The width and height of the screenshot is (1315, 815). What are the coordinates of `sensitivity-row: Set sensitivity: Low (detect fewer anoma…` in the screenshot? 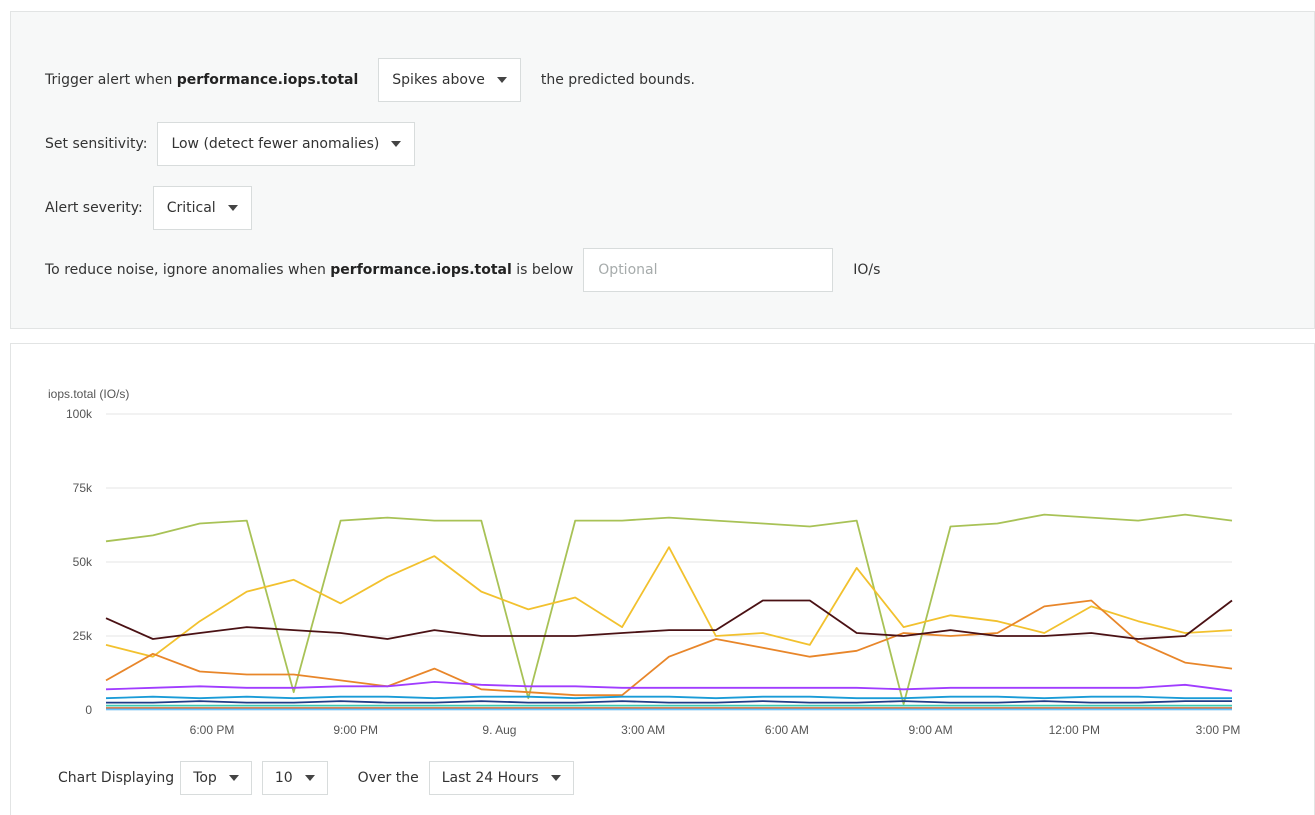 It's located at (230, 144).